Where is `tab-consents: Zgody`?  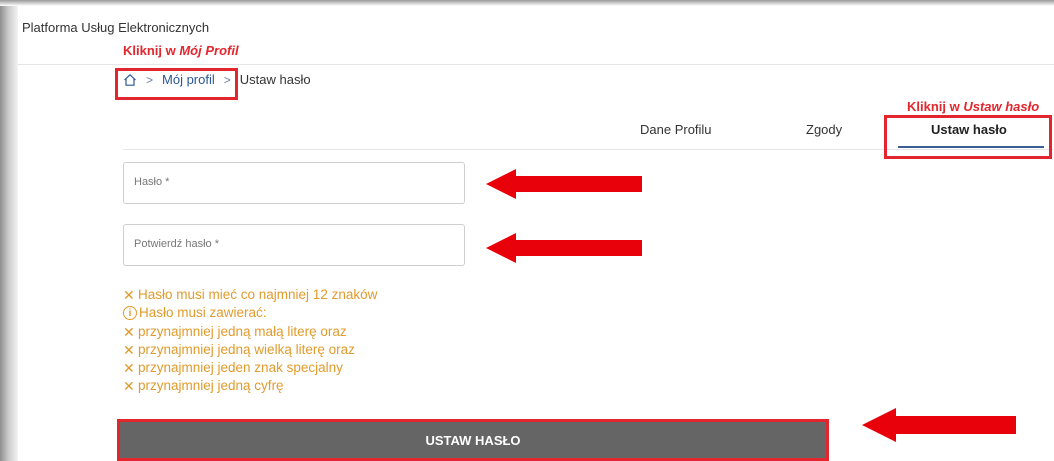
tab-consents: Zgody is located at coordinates (824, 129).